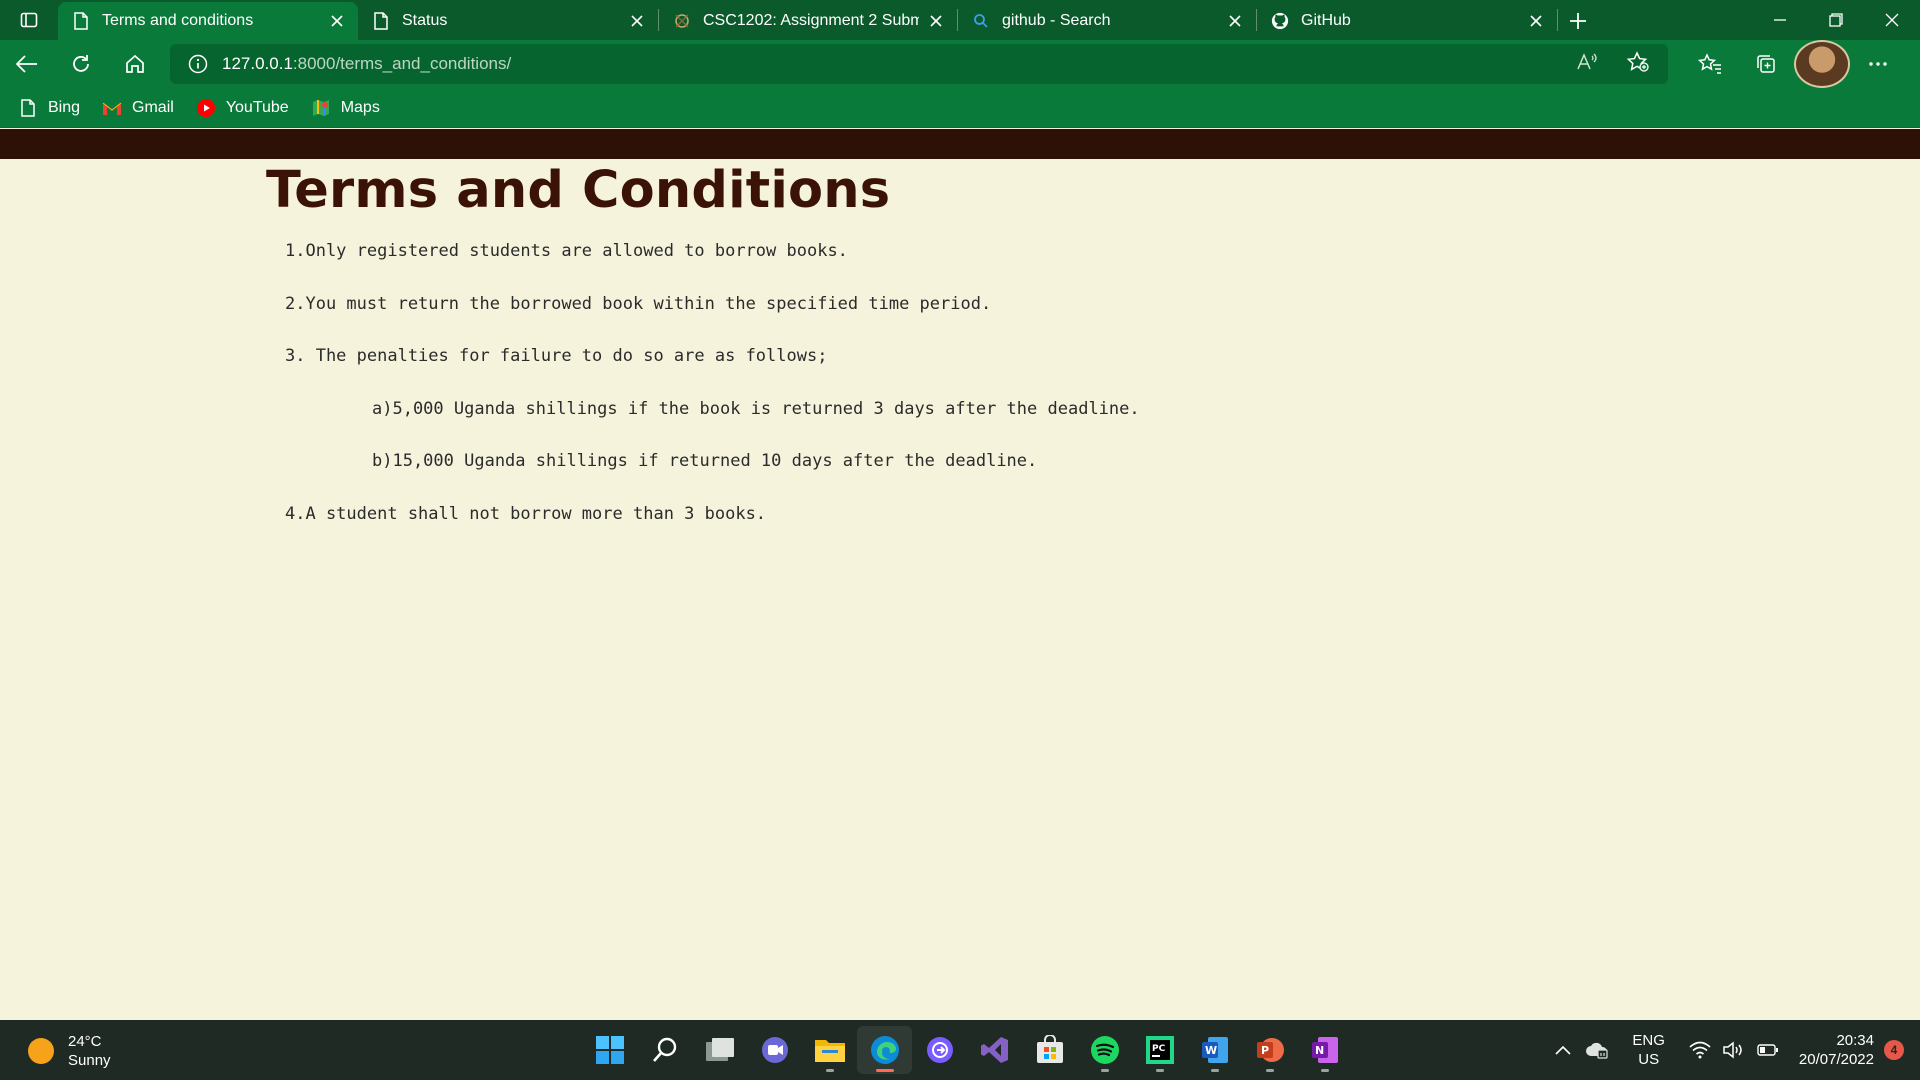  What do you see at coordinates (960, 108) in the screenshot?
I see `bookmarks-bar: Bing Gmail YouTube Maps` at bounding box center [960, 108].